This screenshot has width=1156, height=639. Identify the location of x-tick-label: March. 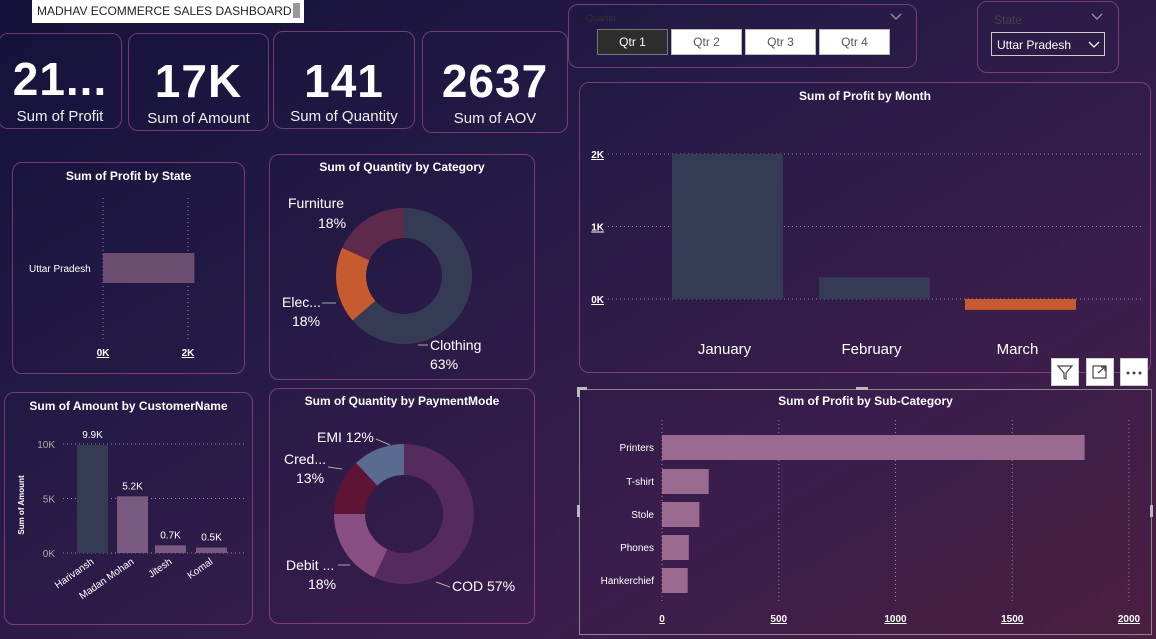
(1018, 349).